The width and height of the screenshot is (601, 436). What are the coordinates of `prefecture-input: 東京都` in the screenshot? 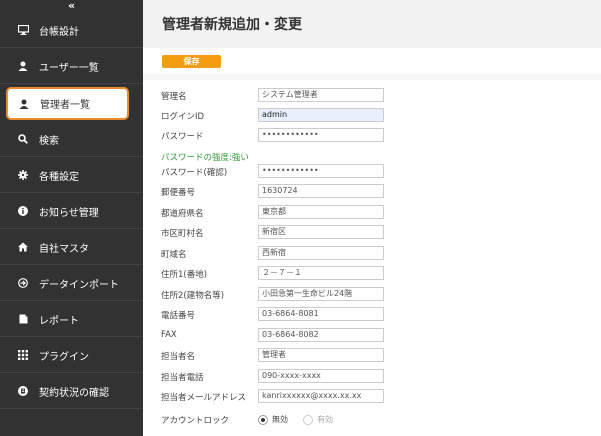 It's located at (321, 212).